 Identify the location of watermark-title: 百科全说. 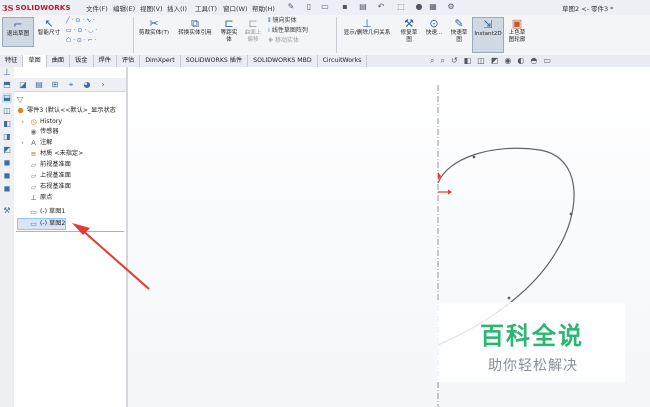
(532, 336).